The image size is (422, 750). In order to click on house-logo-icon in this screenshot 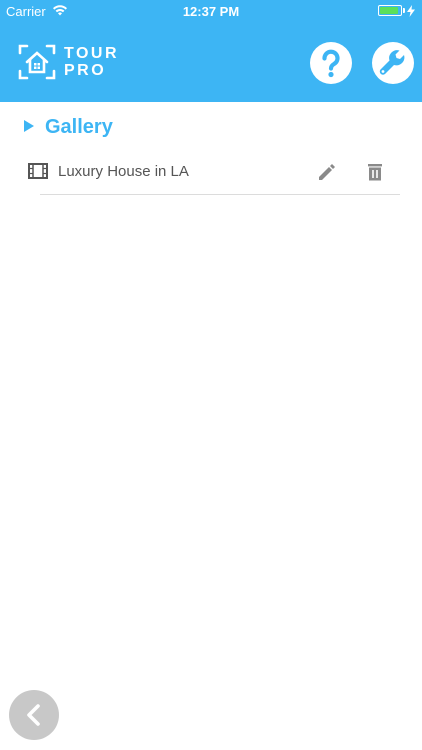, I will do `click(37, 62)`.